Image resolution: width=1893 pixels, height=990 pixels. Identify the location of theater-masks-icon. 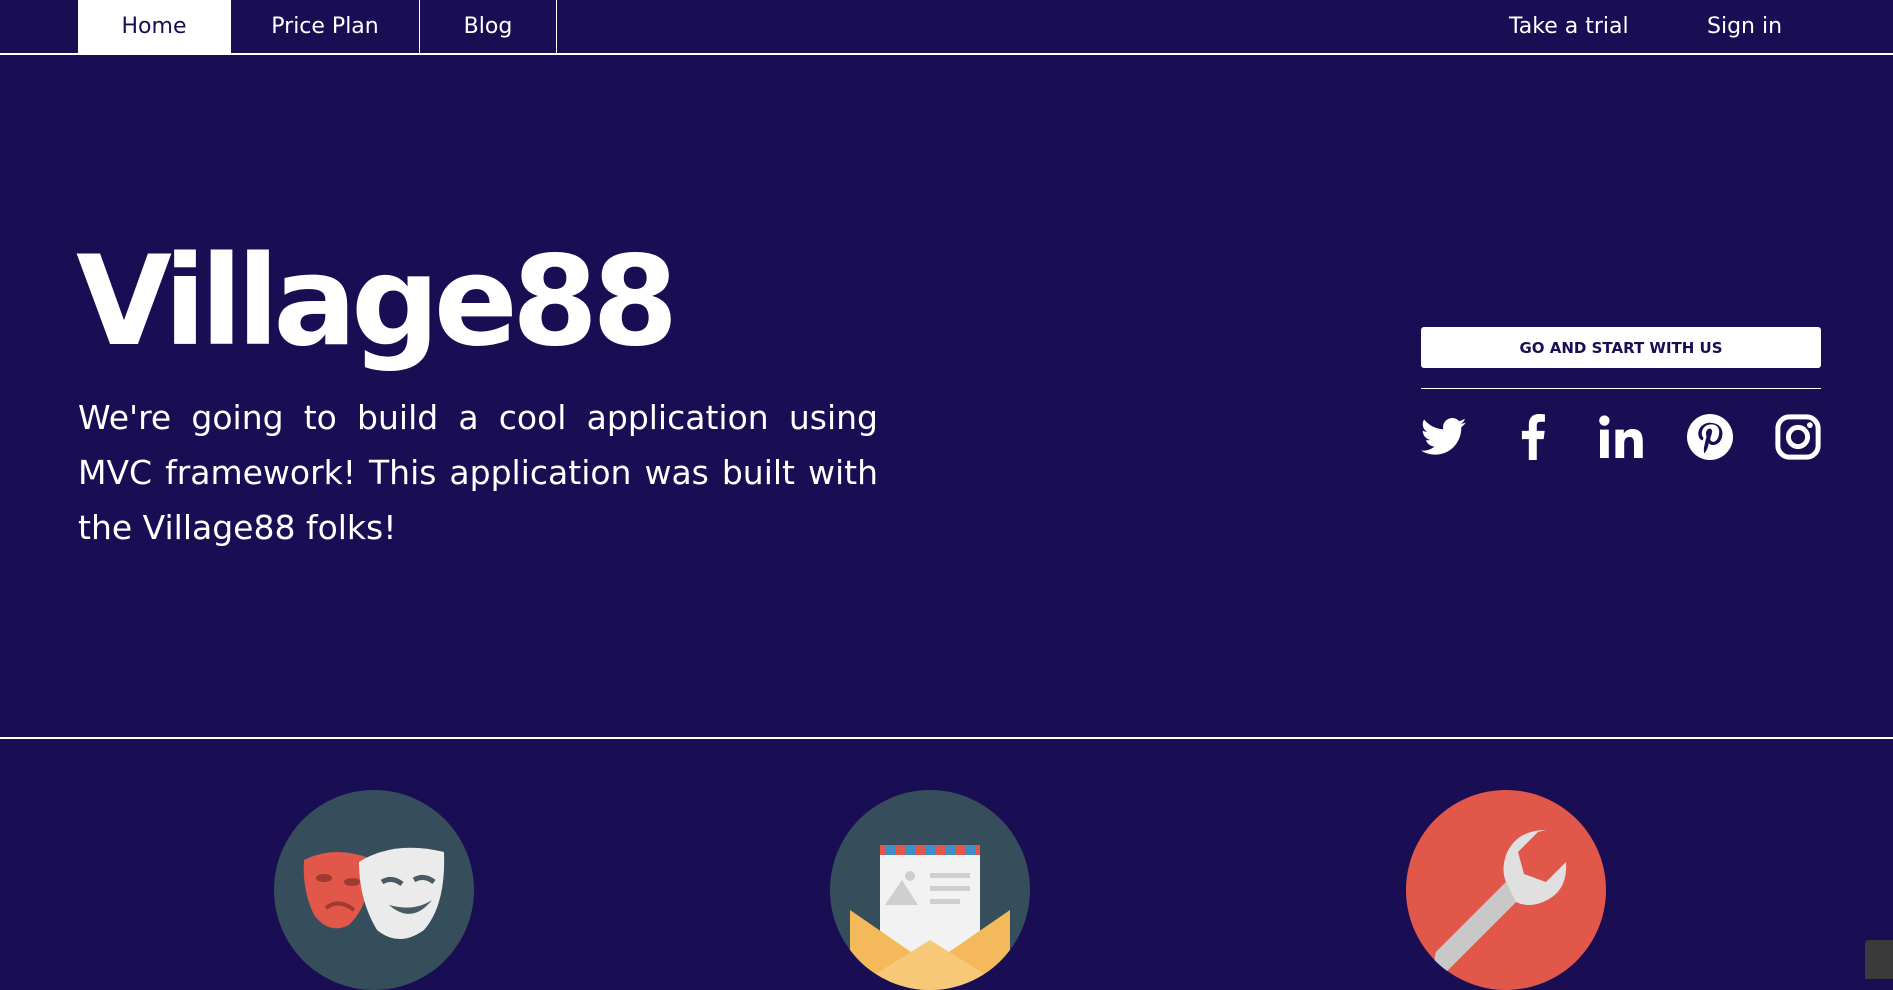
(374, 890).